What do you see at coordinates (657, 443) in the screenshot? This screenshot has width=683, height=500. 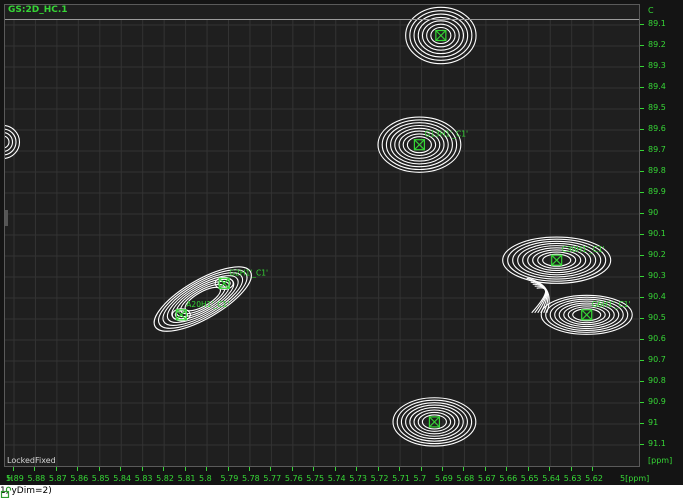 I see `y-tick-label: 91.1` at bounding box center [657, 443].